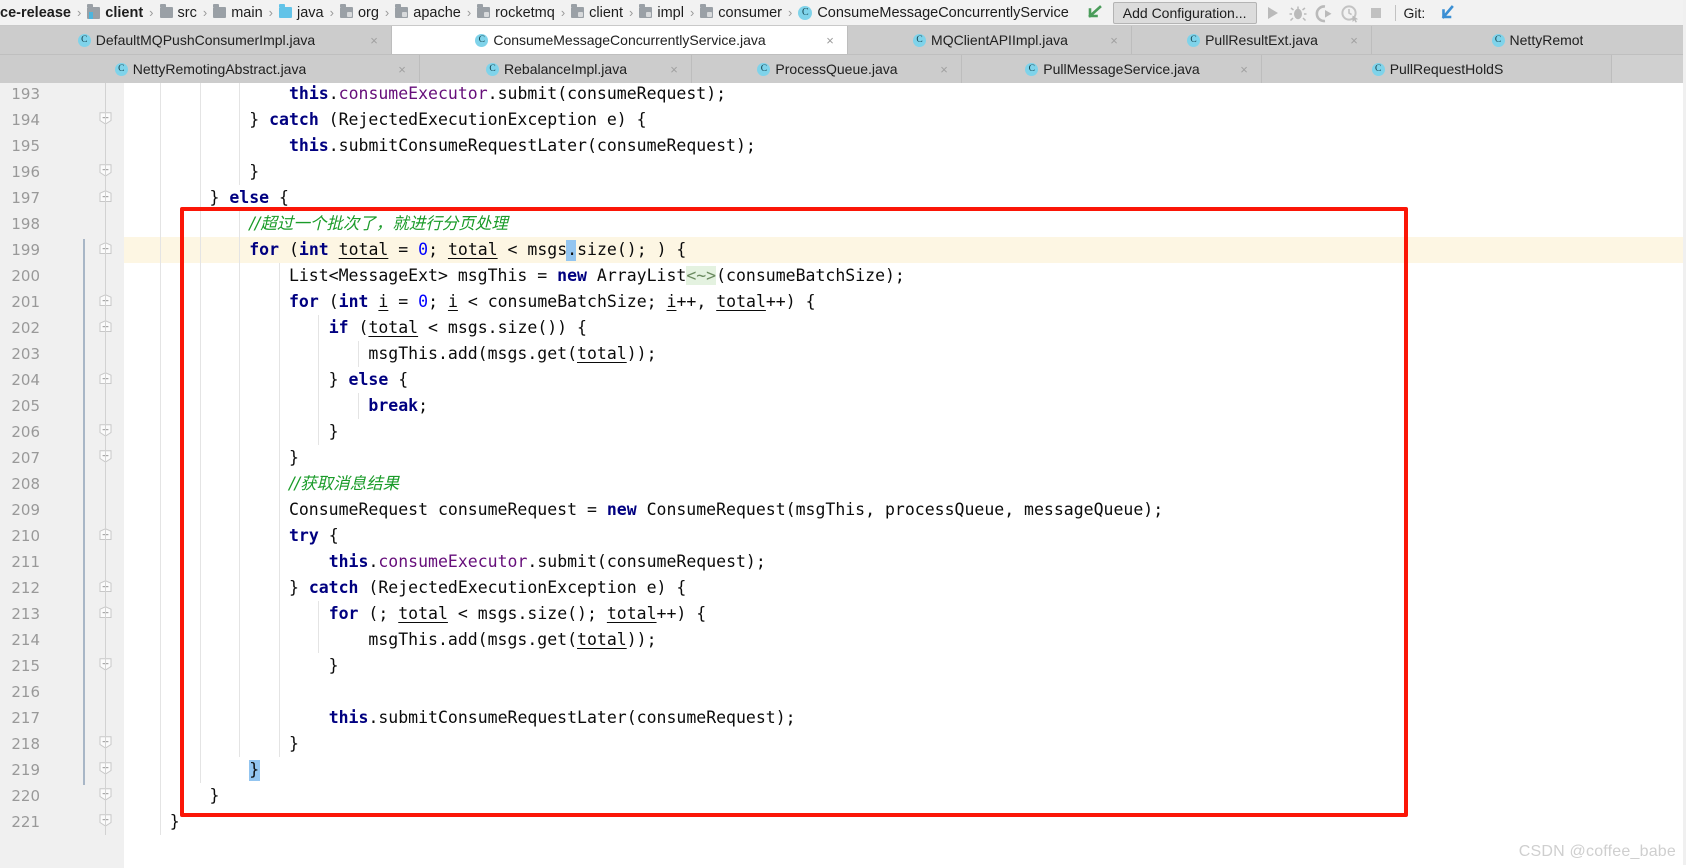  I want to click on debug-icon, so click(1298, 13).